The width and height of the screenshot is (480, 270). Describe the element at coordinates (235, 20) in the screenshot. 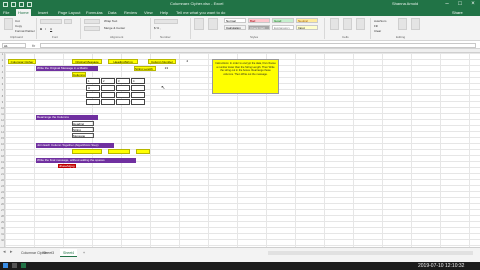

I see `style-normal: Normal` at that location.